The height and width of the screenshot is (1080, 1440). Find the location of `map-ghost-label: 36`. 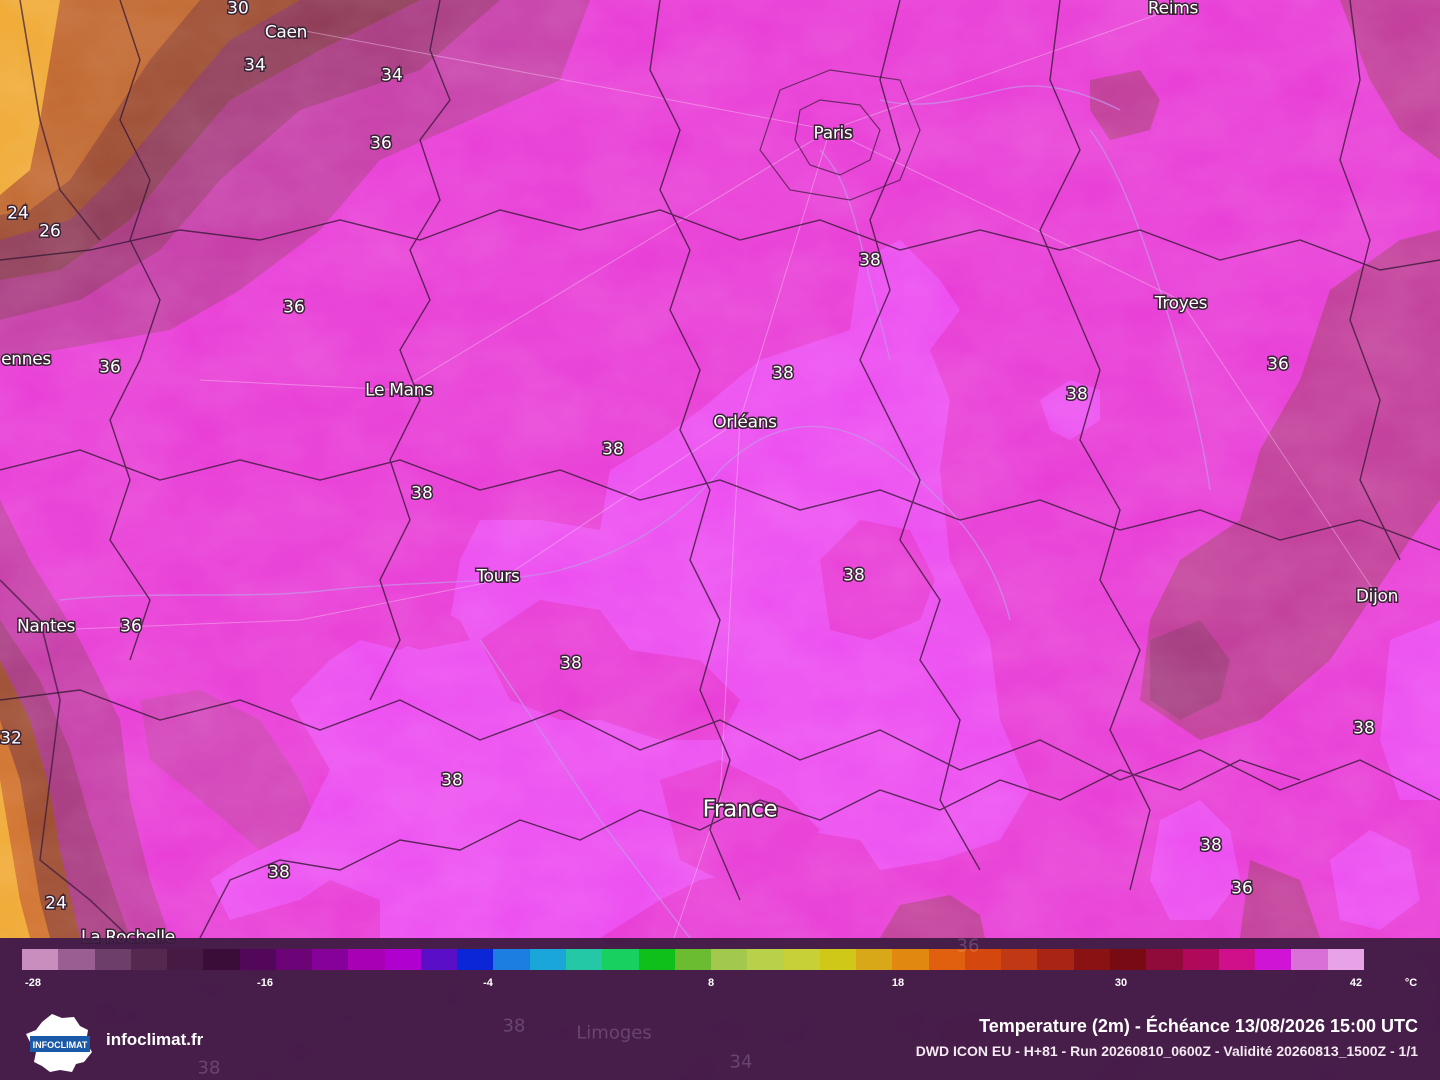

map-ghost-label: 36 is located at coordinates (968, 946).